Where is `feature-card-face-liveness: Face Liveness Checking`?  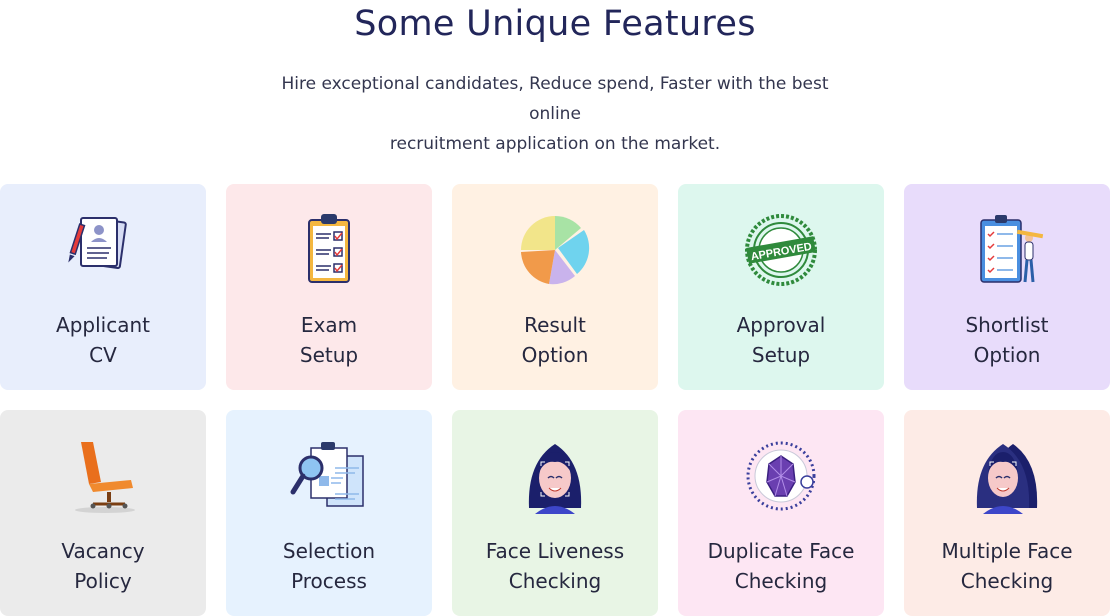
feature-card-face-liveness: Face Liveness Checking is located at coordinates (555, 513).